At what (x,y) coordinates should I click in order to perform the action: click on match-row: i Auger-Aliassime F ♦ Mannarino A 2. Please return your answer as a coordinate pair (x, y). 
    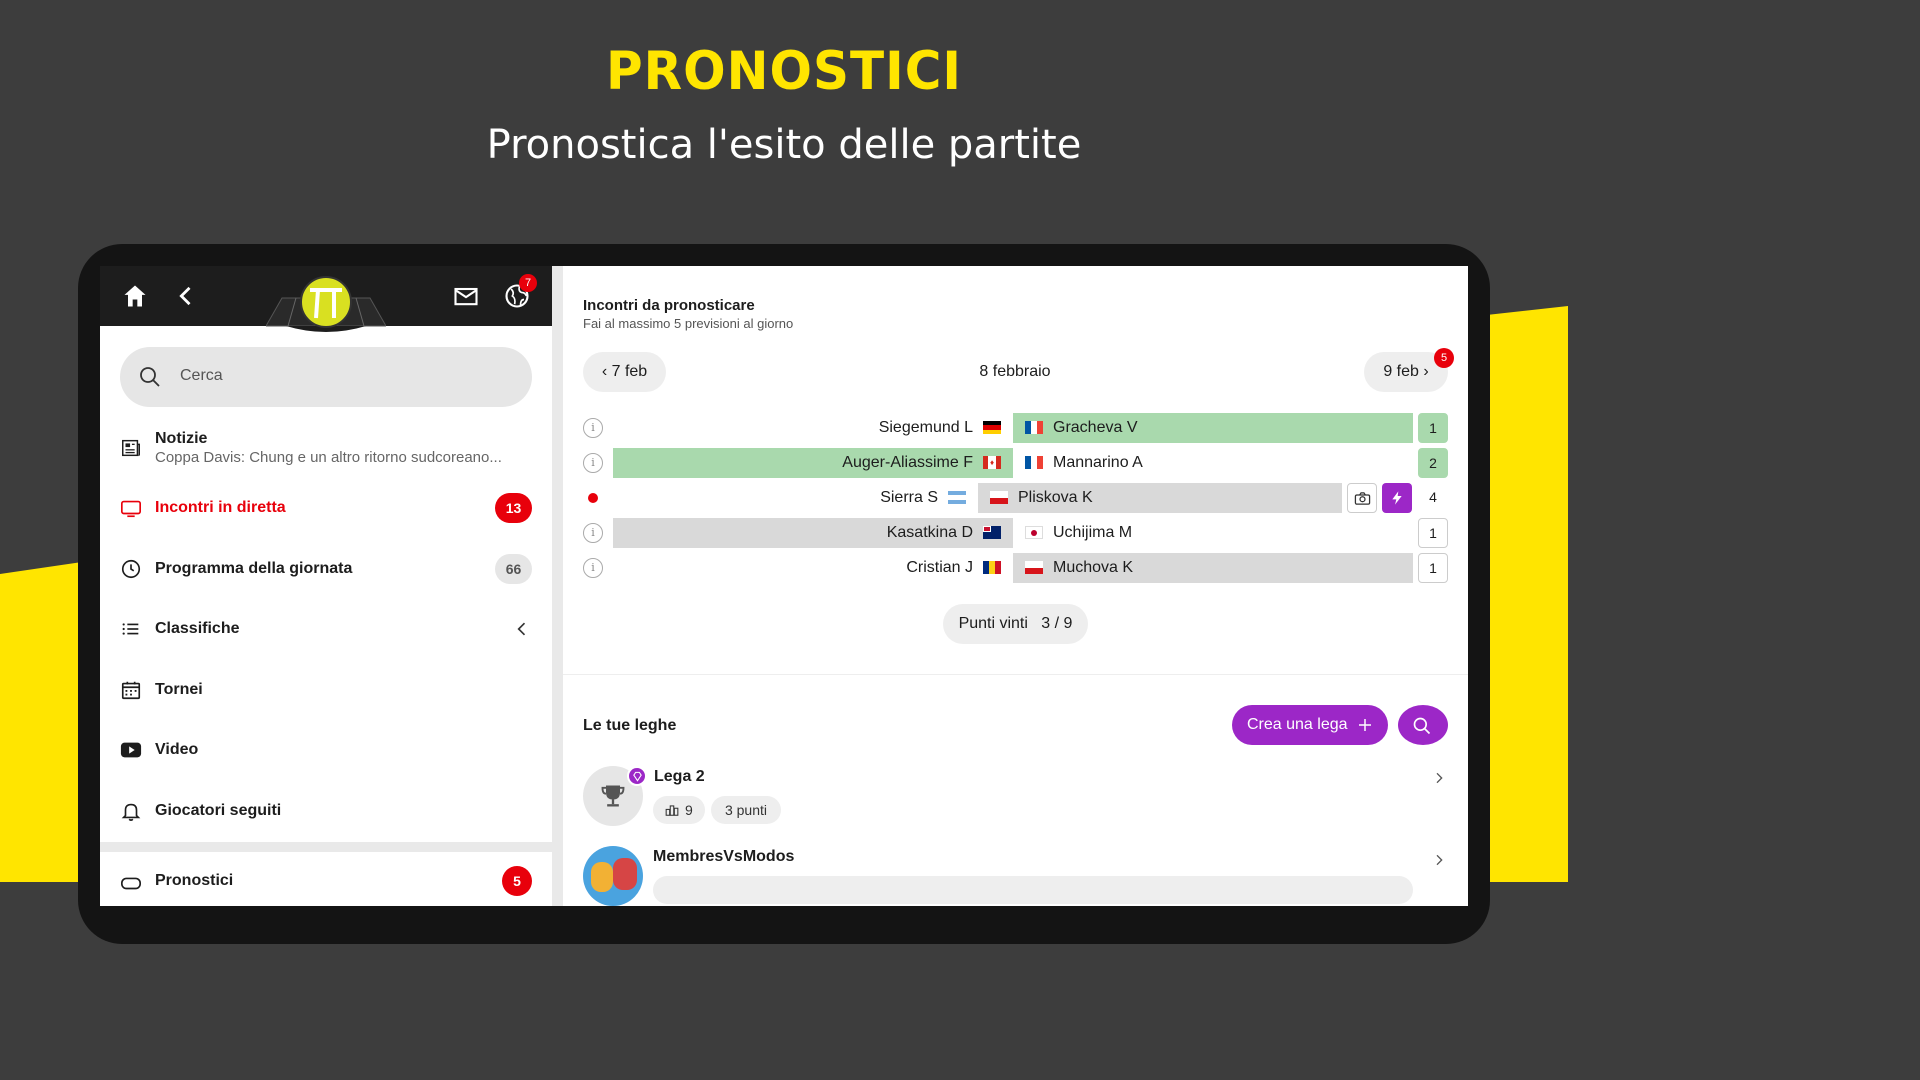
    Looking at the image, I should click on (1015, 463).